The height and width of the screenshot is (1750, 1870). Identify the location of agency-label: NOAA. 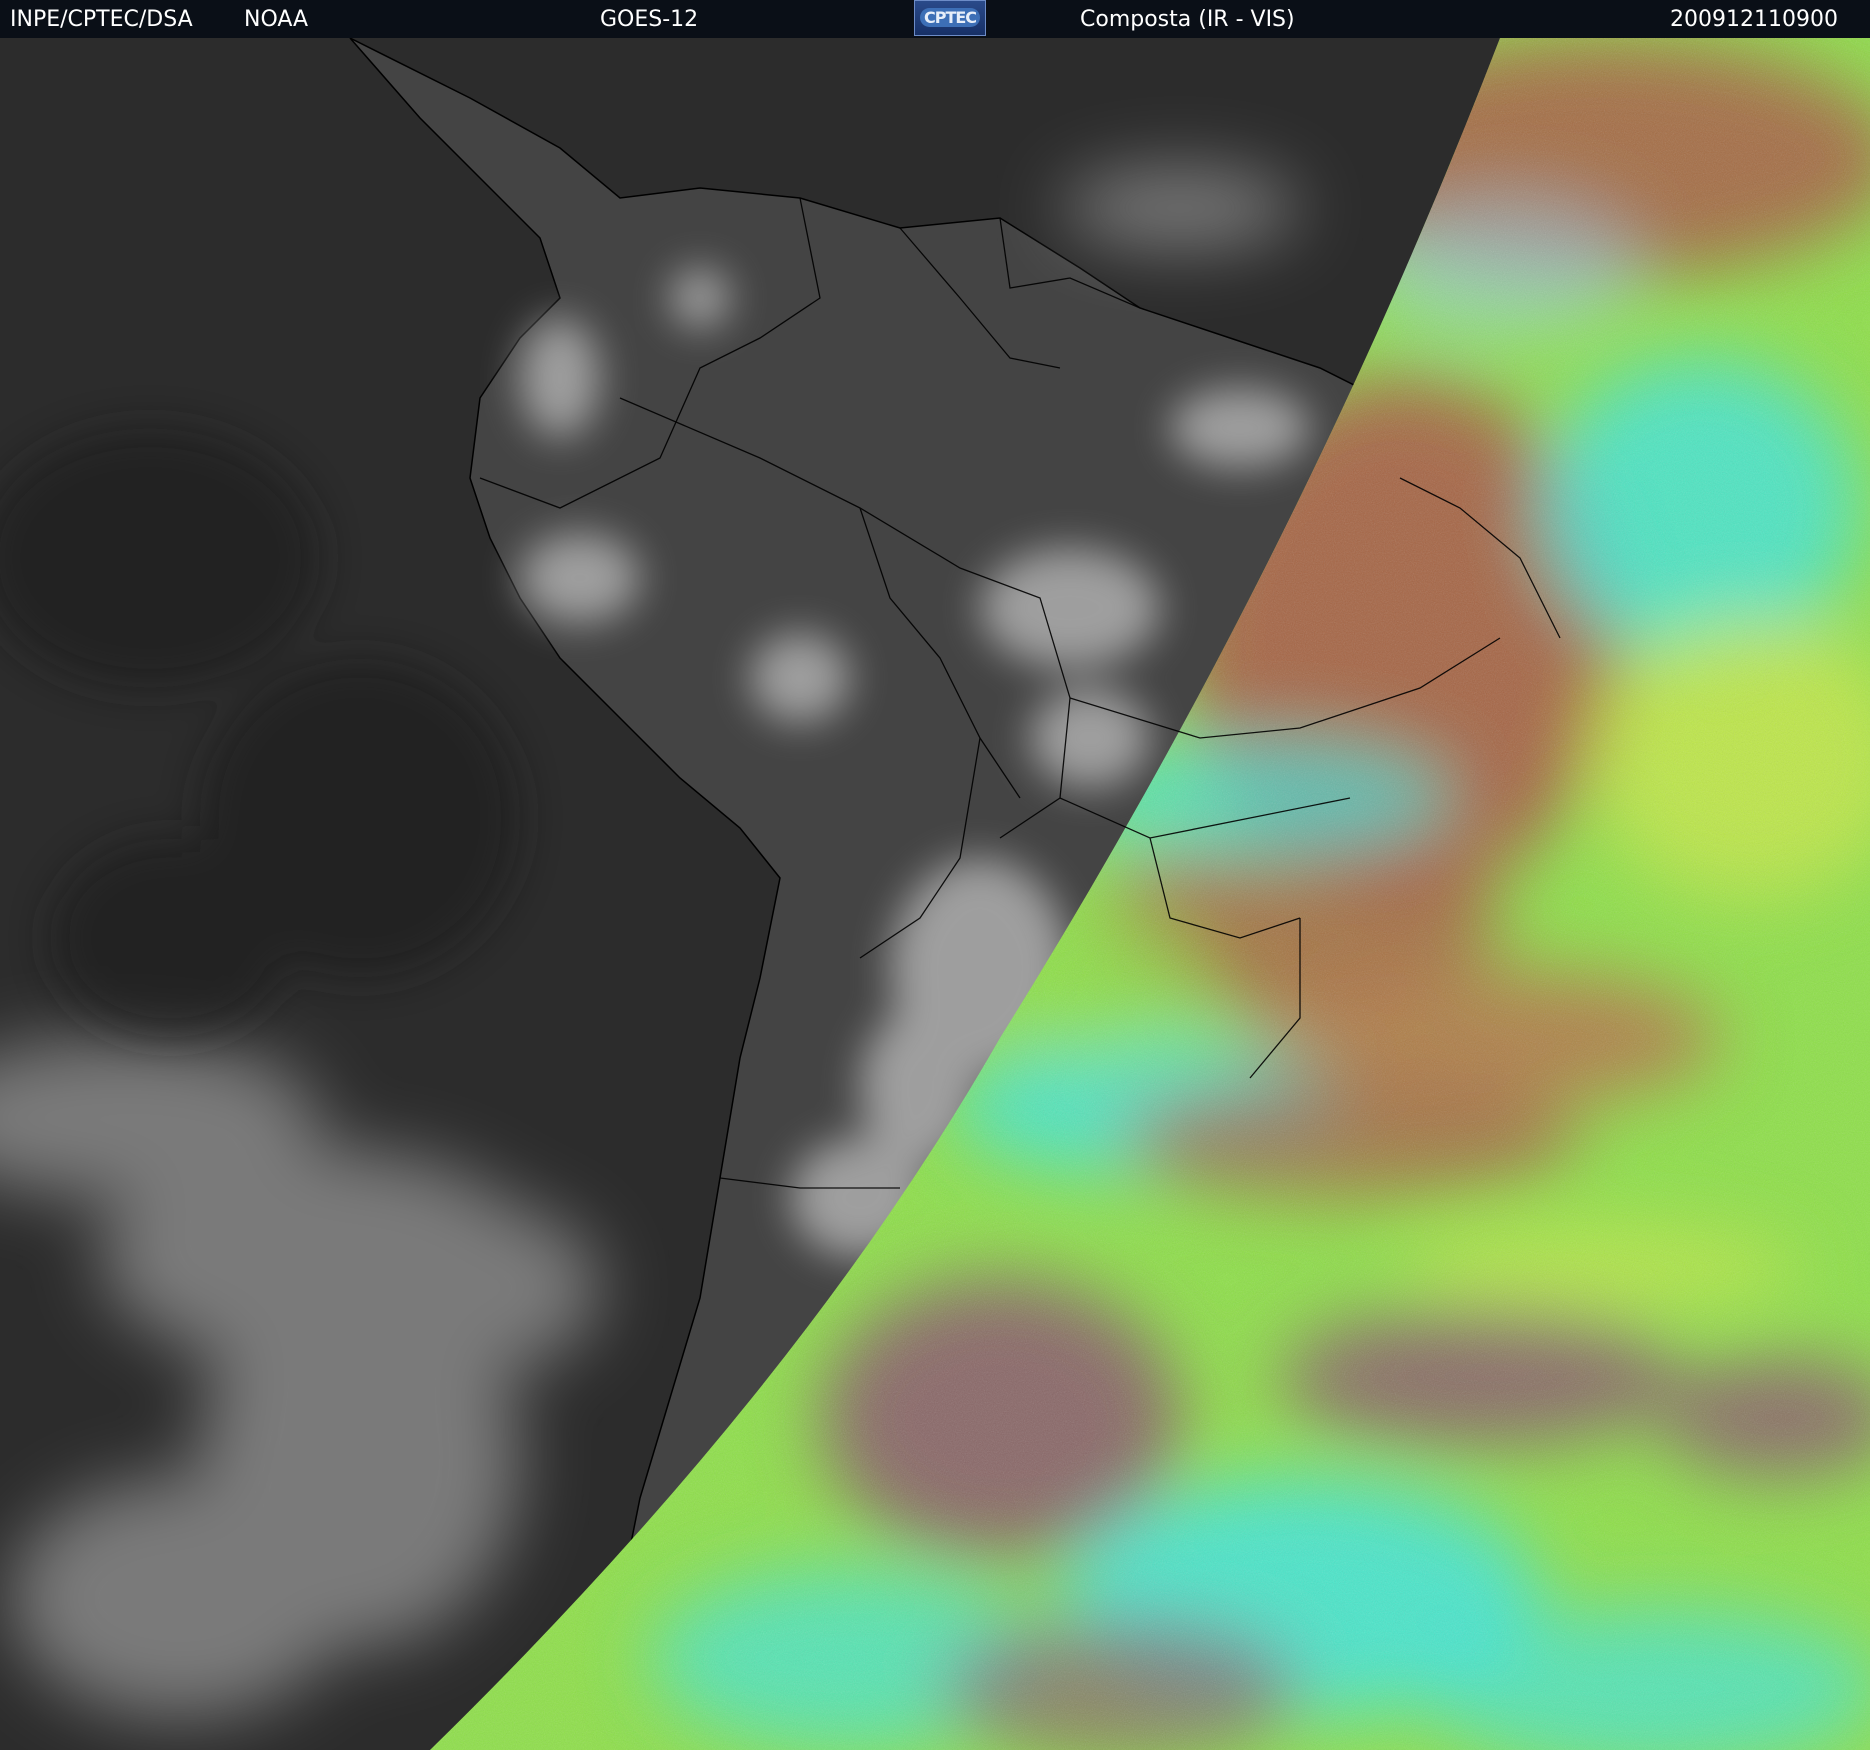
(276, 19).